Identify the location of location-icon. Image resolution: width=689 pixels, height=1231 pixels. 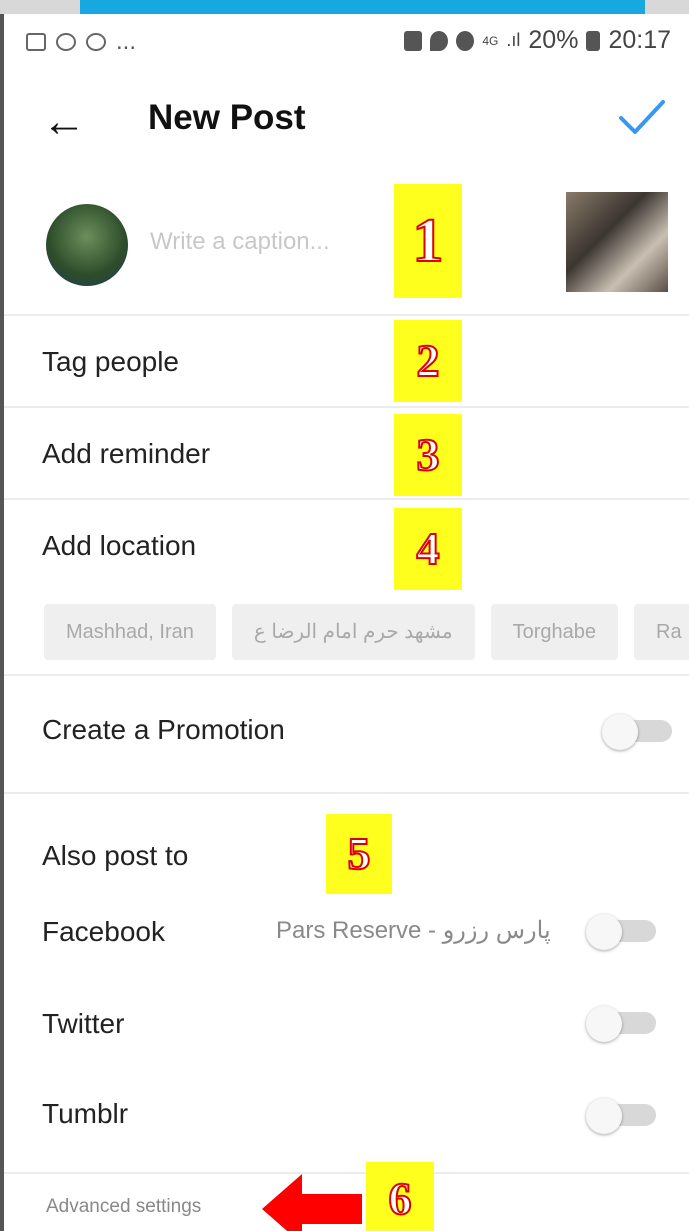
(439, 40).